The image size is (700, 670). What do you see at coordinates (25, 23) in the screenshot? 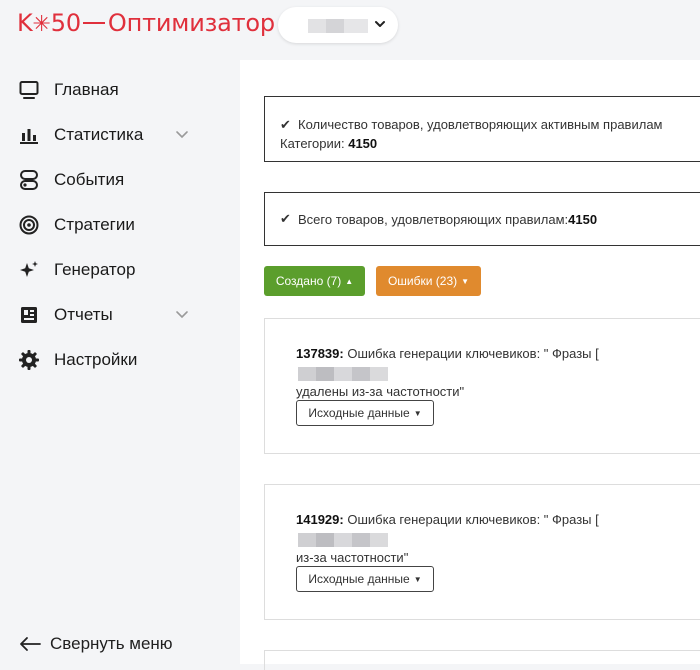
I see `logo-prefix: K` at bounding box center [25, 23].